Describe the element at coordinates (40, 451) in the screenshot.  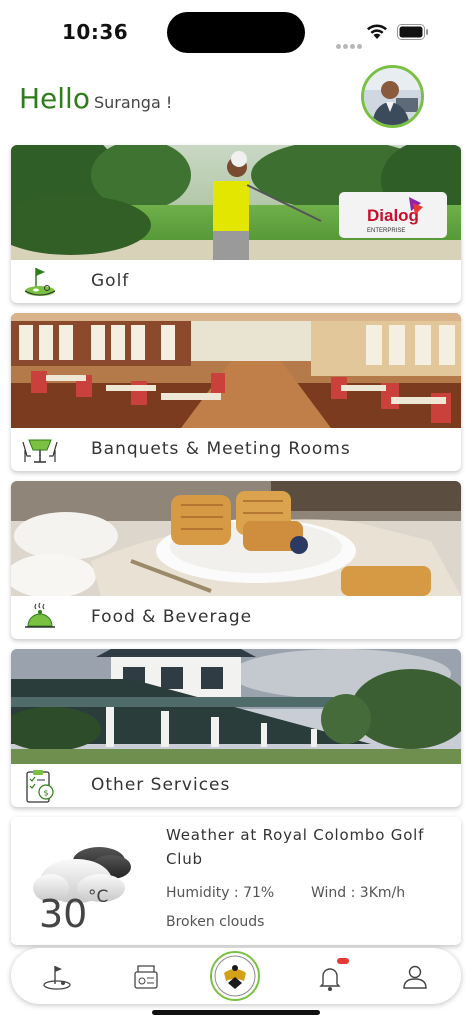
I see `banquet-table-icon` at that location.